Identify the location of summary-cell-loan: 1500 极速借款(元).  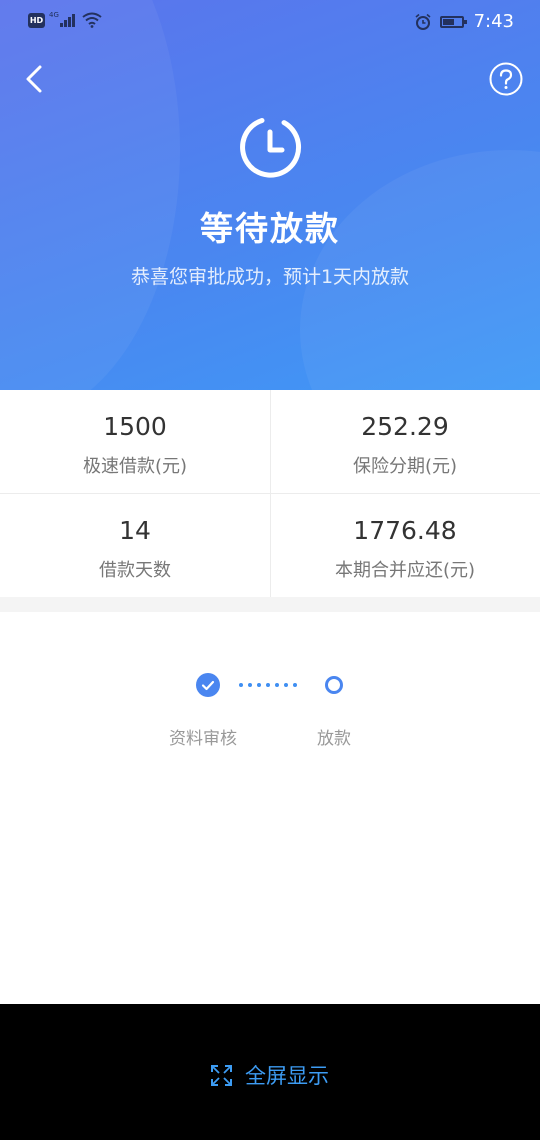
(135, 441).